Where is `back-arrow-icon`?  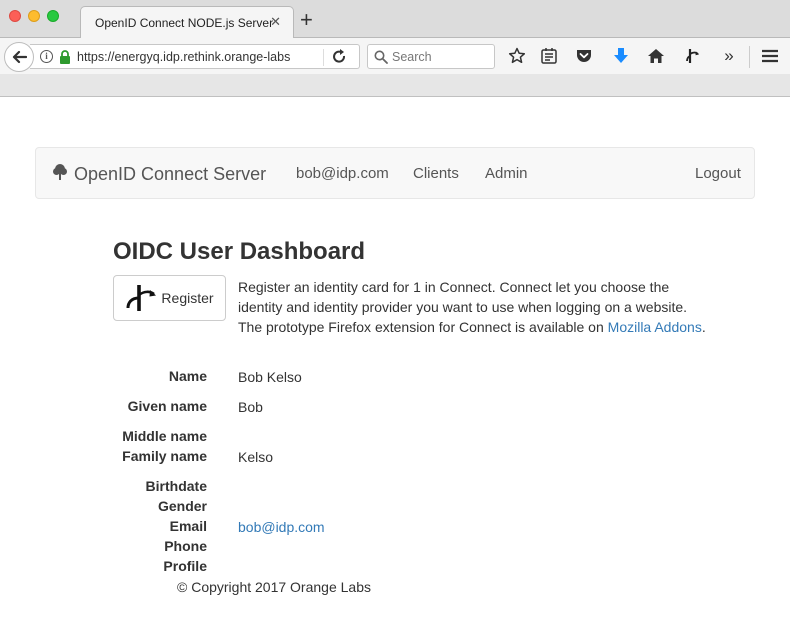 back-arrow-icon is located at coordinates (19, 57).